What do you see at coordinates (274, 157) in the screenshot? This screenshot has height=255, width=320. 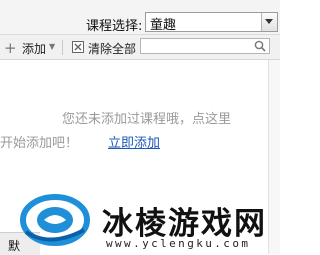 I see `vertical-scrollbar` at bounding box center [274, 157].